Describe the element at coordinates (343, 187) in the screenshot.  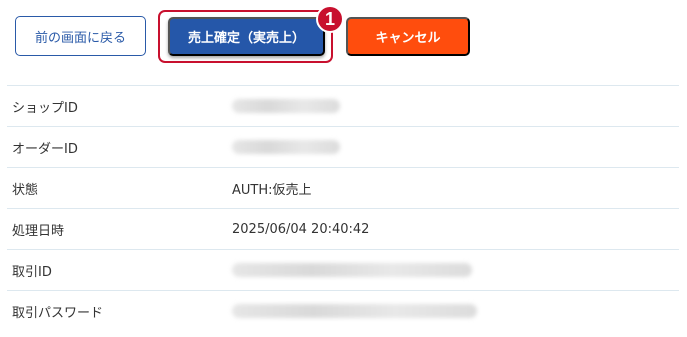
I see `table-row-status: 状態 AUTH:仮売上` at that location.